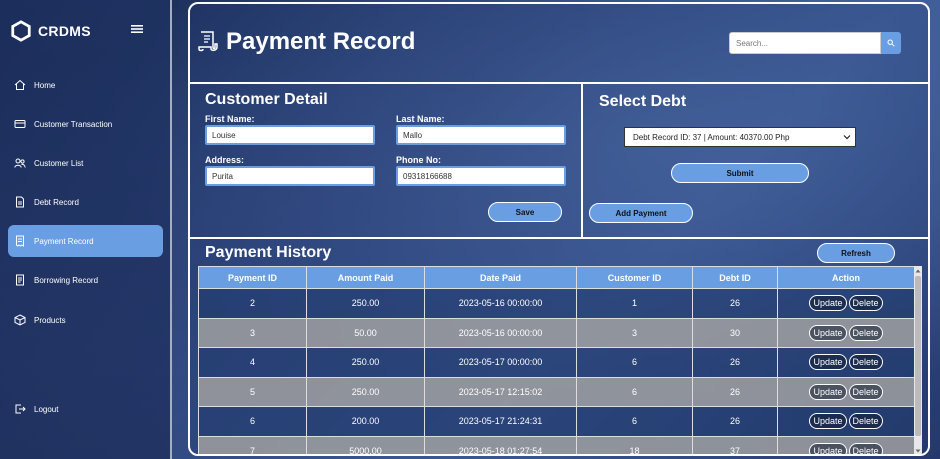  I want to click on payment-id-cell: 2, so click(252, 303).